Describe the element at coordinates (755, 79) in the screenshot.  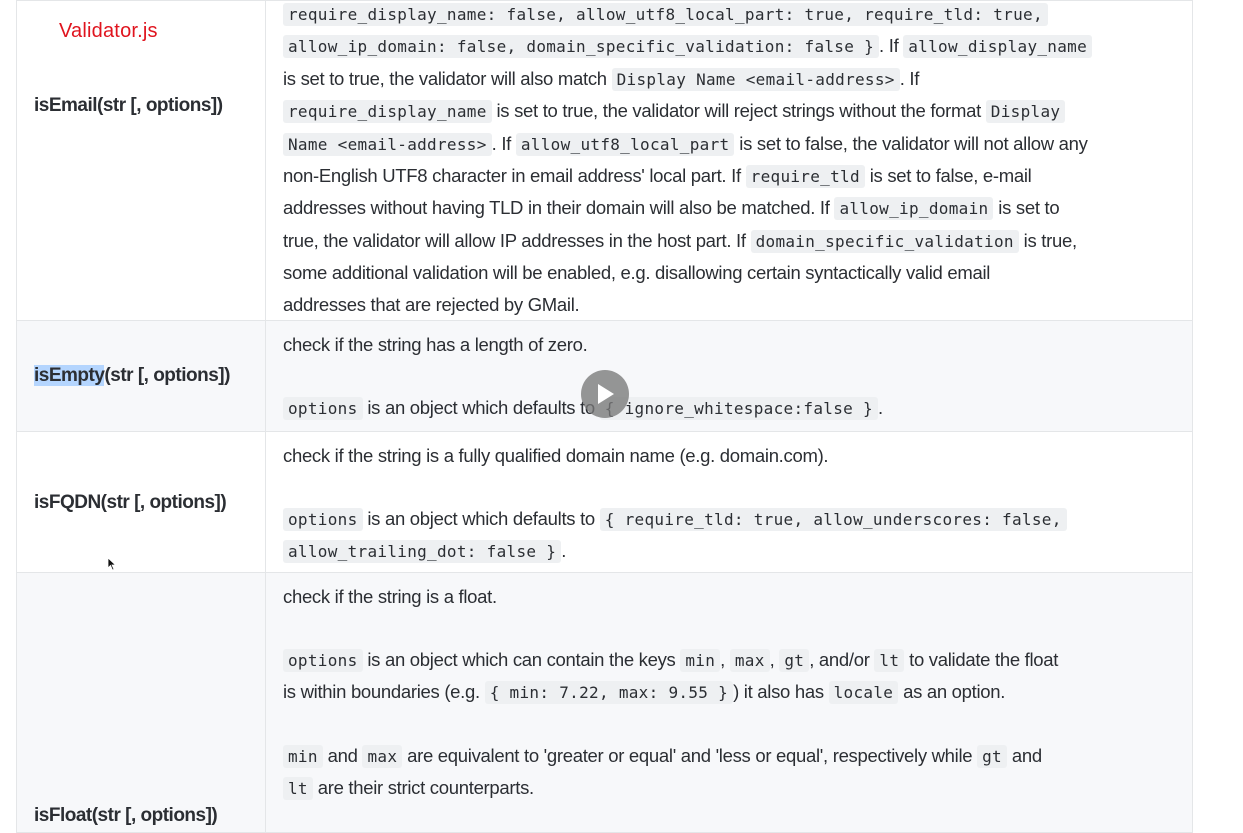
I see `code-snippet: Display Name <email-address>` at that location.